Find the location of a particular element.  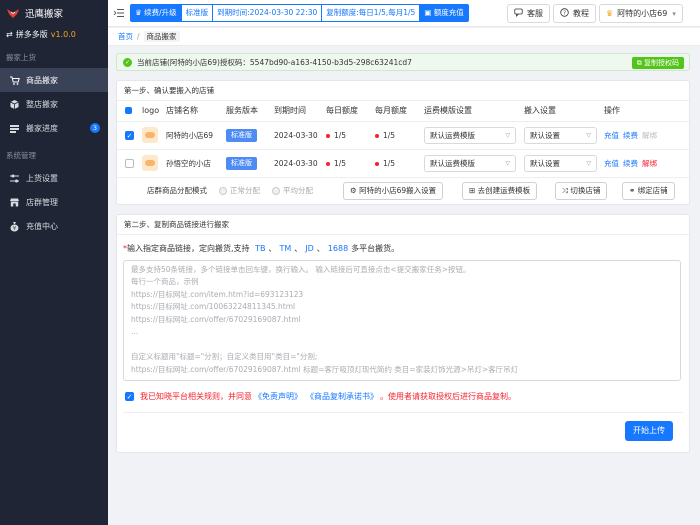

switch-store-button: ⤨ 切换店铺 is located at coordinates (581, 190).